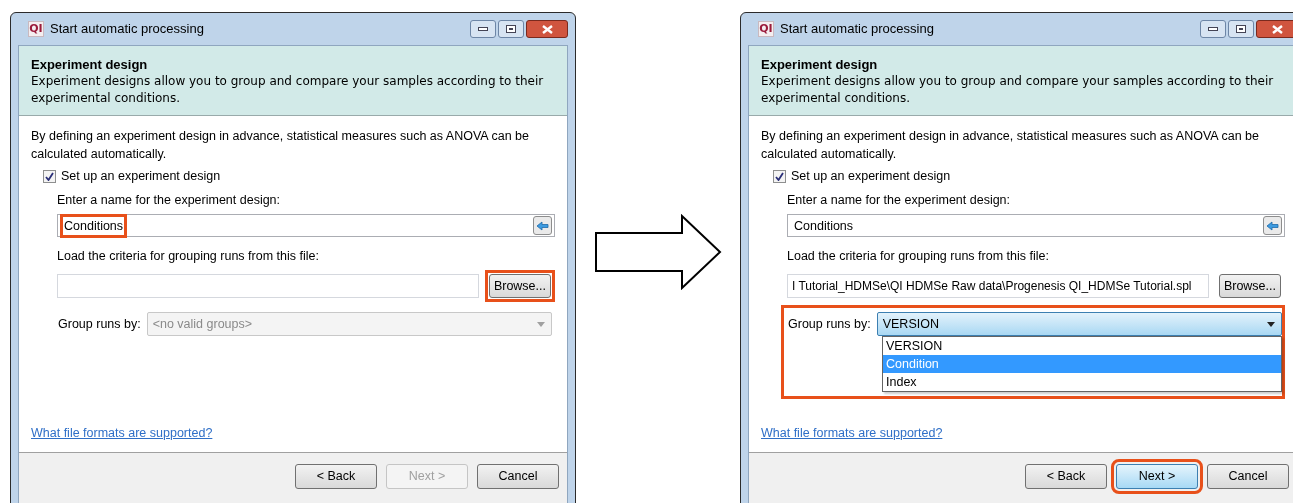 This screenshot has height=503, width=1293. What do you see at coordinates (998, 286) in the screenshot?
I see `file-path-field: I Tutorial_HDMSe\QI HDMSe Raw data\Progenesis QI_HDMSe Tutorial.spl` at bounding box center [998, 286].